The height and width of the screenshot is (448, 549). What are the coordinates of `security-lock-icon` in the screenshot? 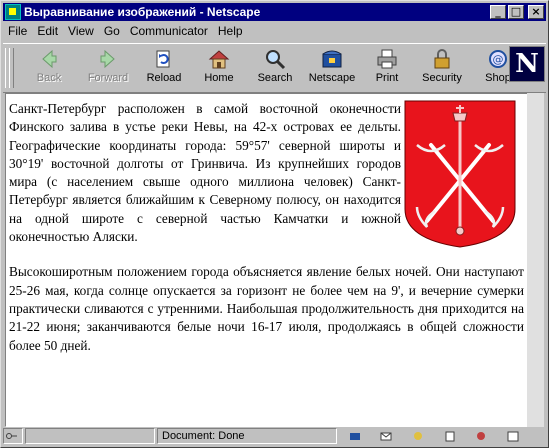 It's located at (442, 59).